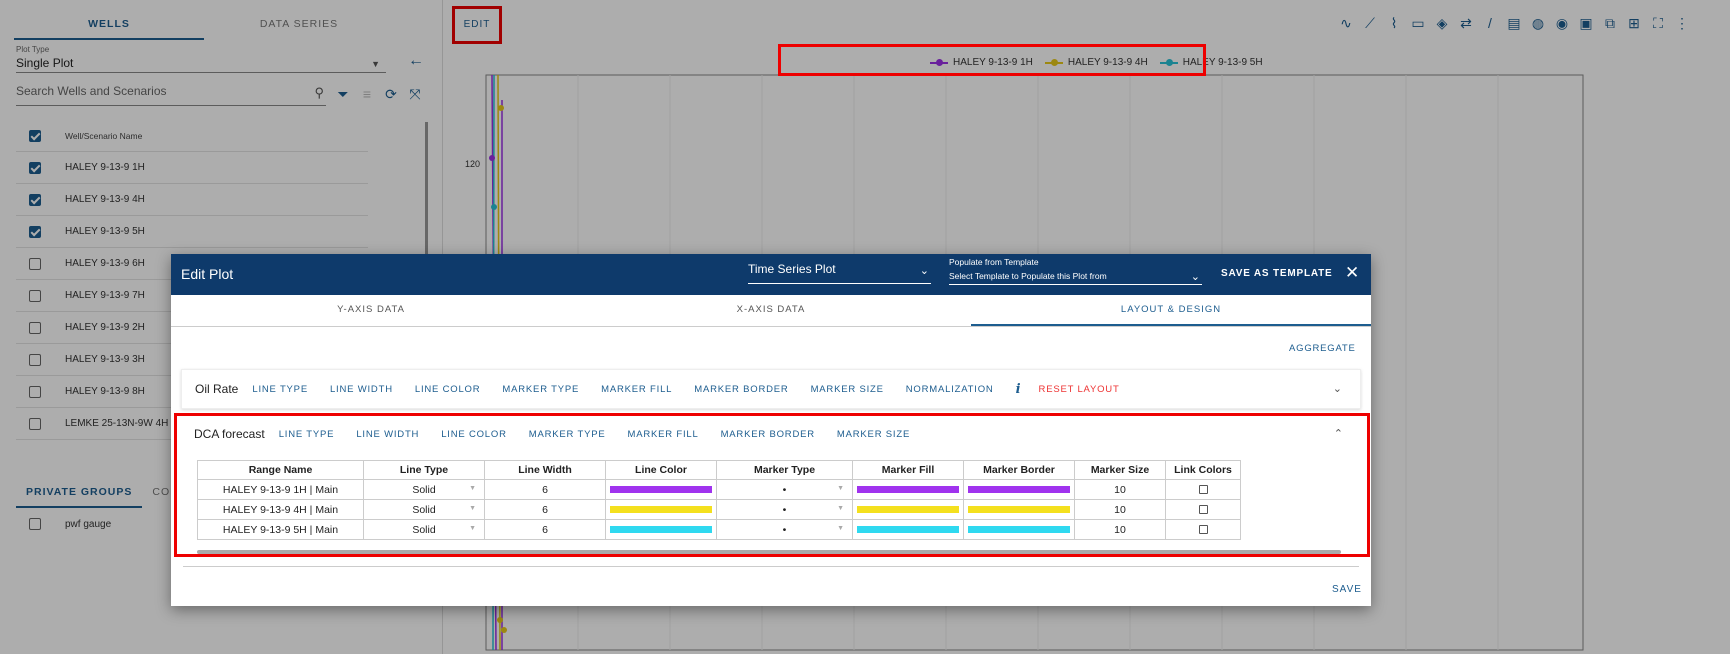 The height and width of the screenshot is (654, 1730). Describe the element at coordinates (1277, 273) in the screenshot. I see `save-as-template-button: SAVE AS TEMPLATE` at that location.